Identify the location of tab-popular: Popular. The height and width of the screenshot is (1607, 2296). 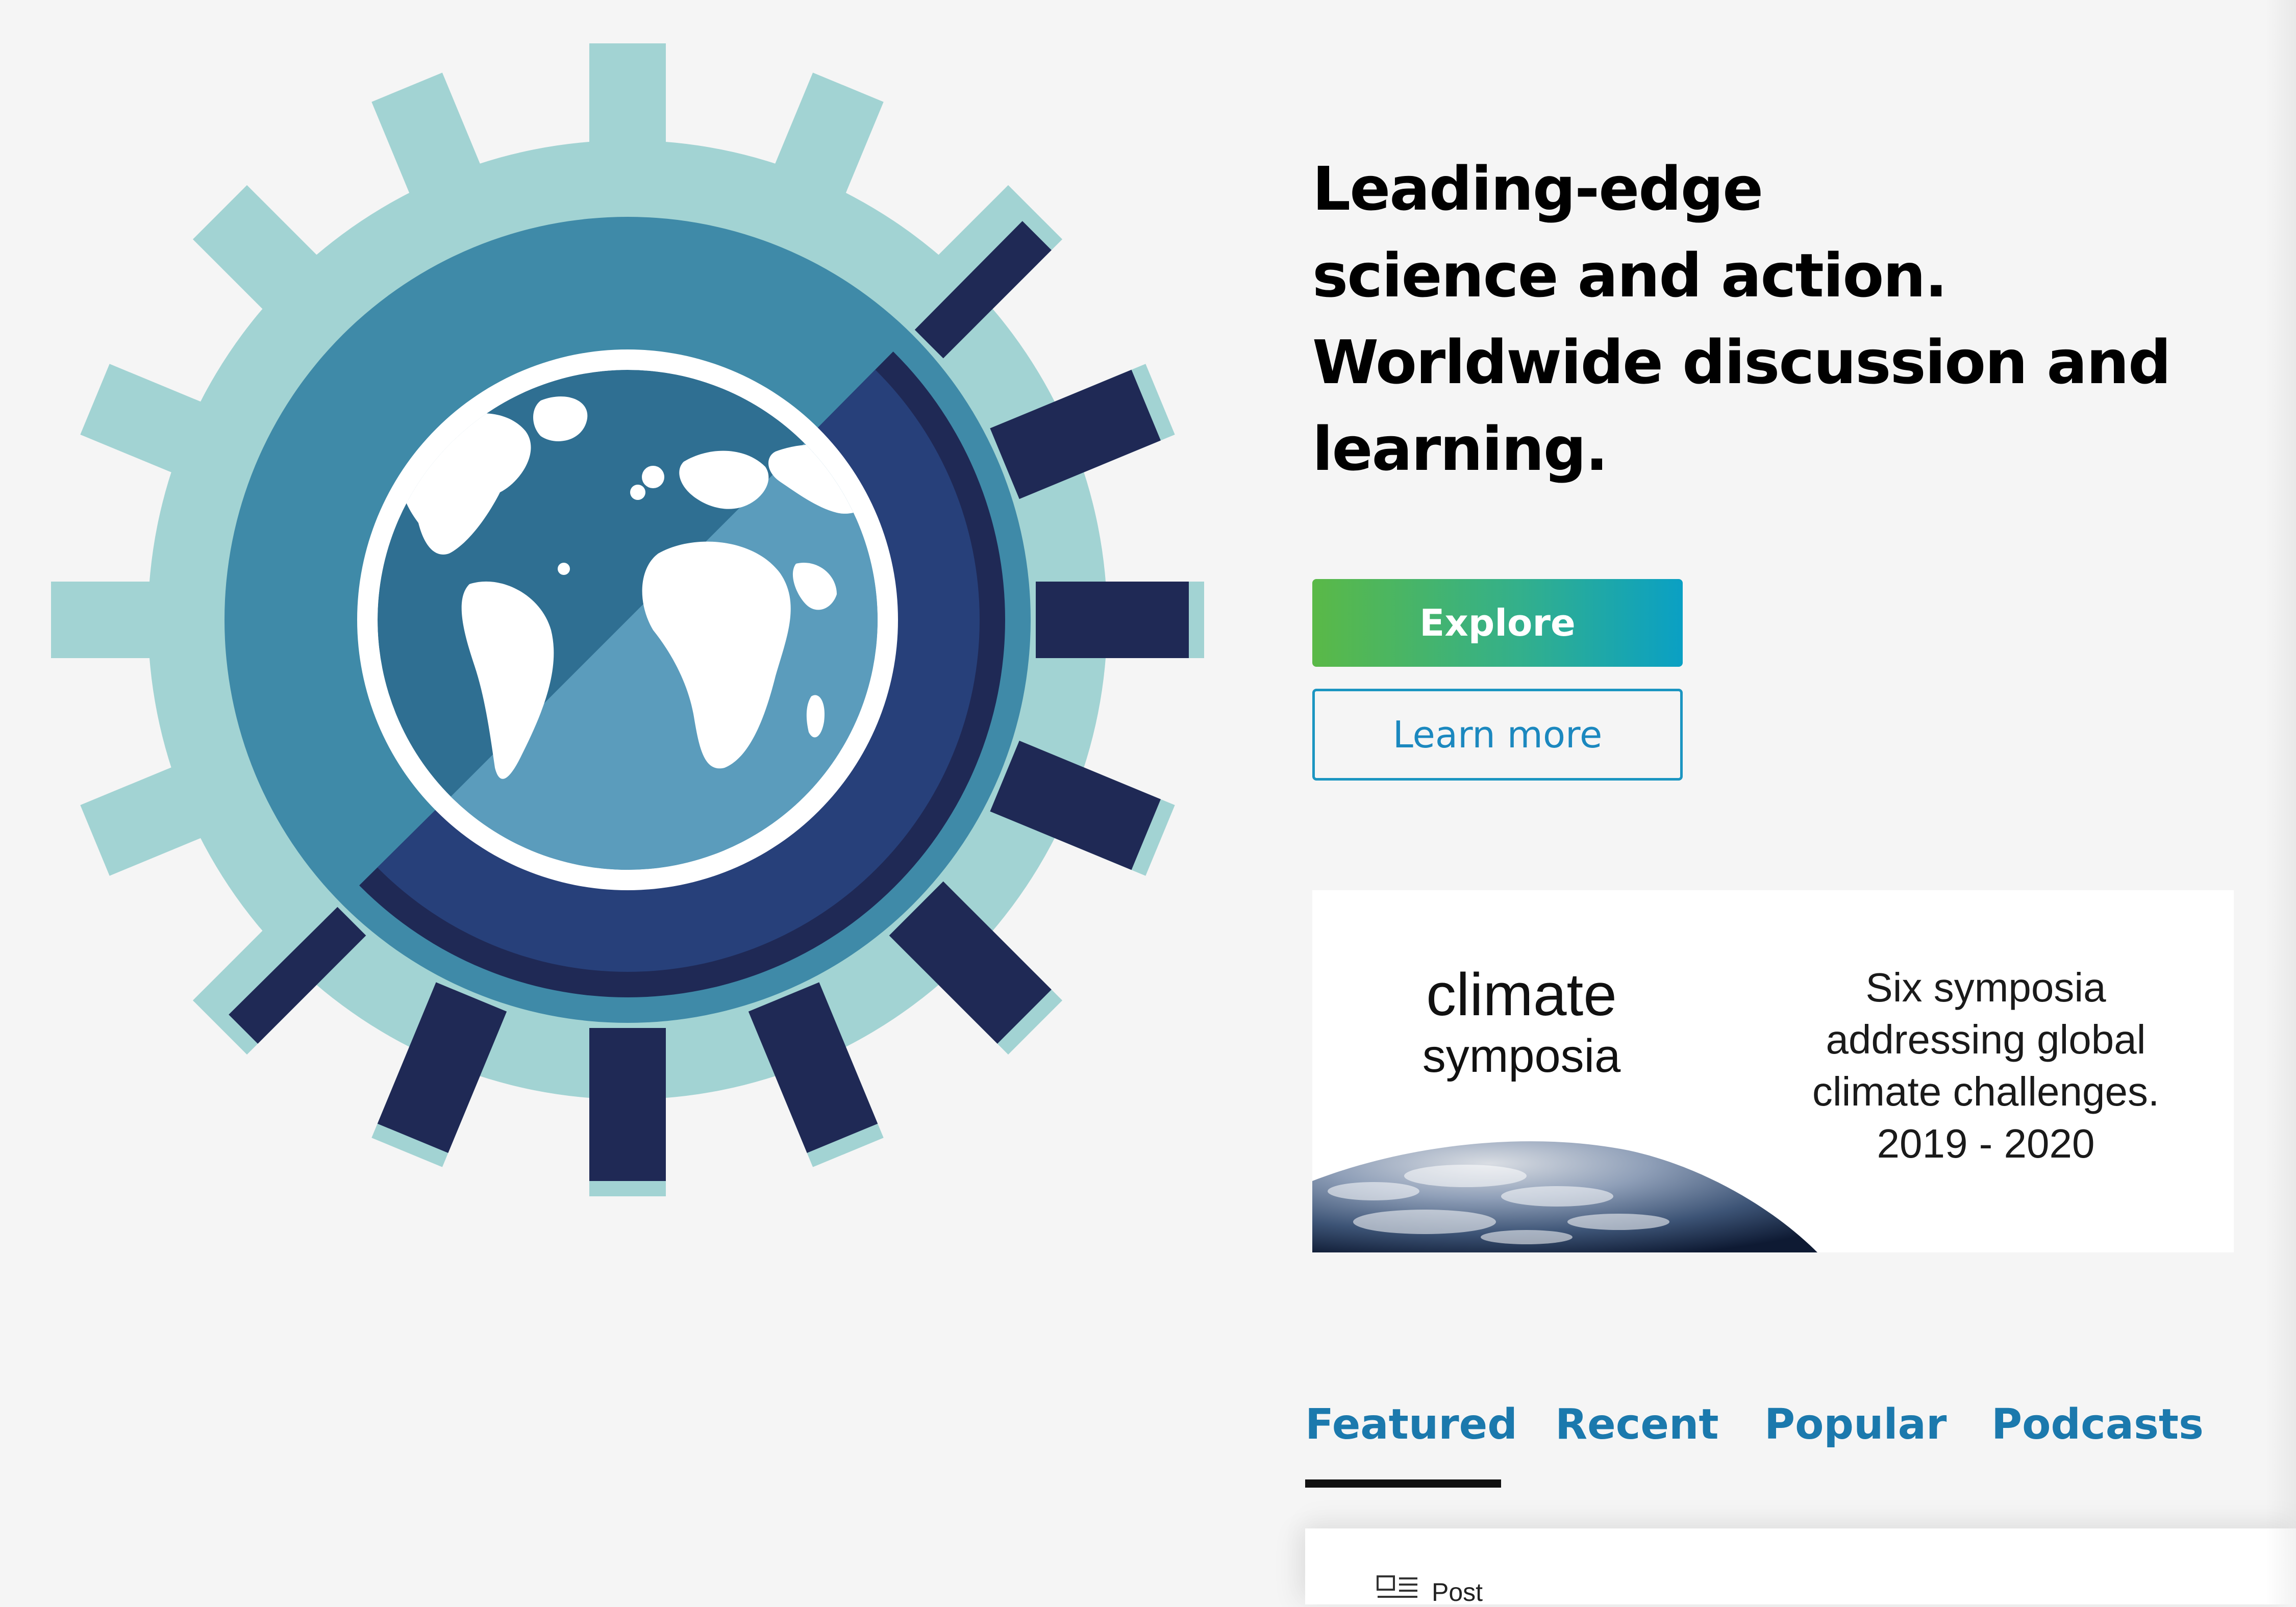
(1855, 1424).